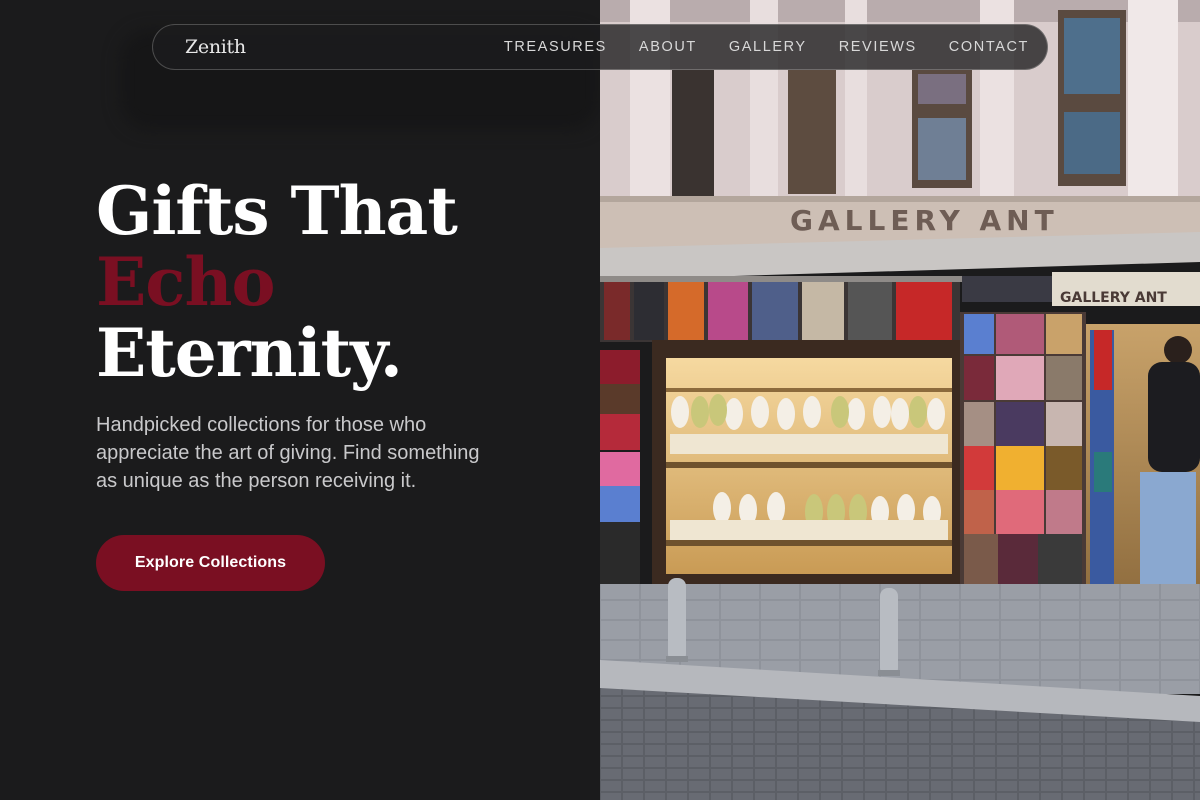 The height and width of the screenshot is (800, 1200). I want to click on nav-link-gallery: GALLERY, so click(768, 47).